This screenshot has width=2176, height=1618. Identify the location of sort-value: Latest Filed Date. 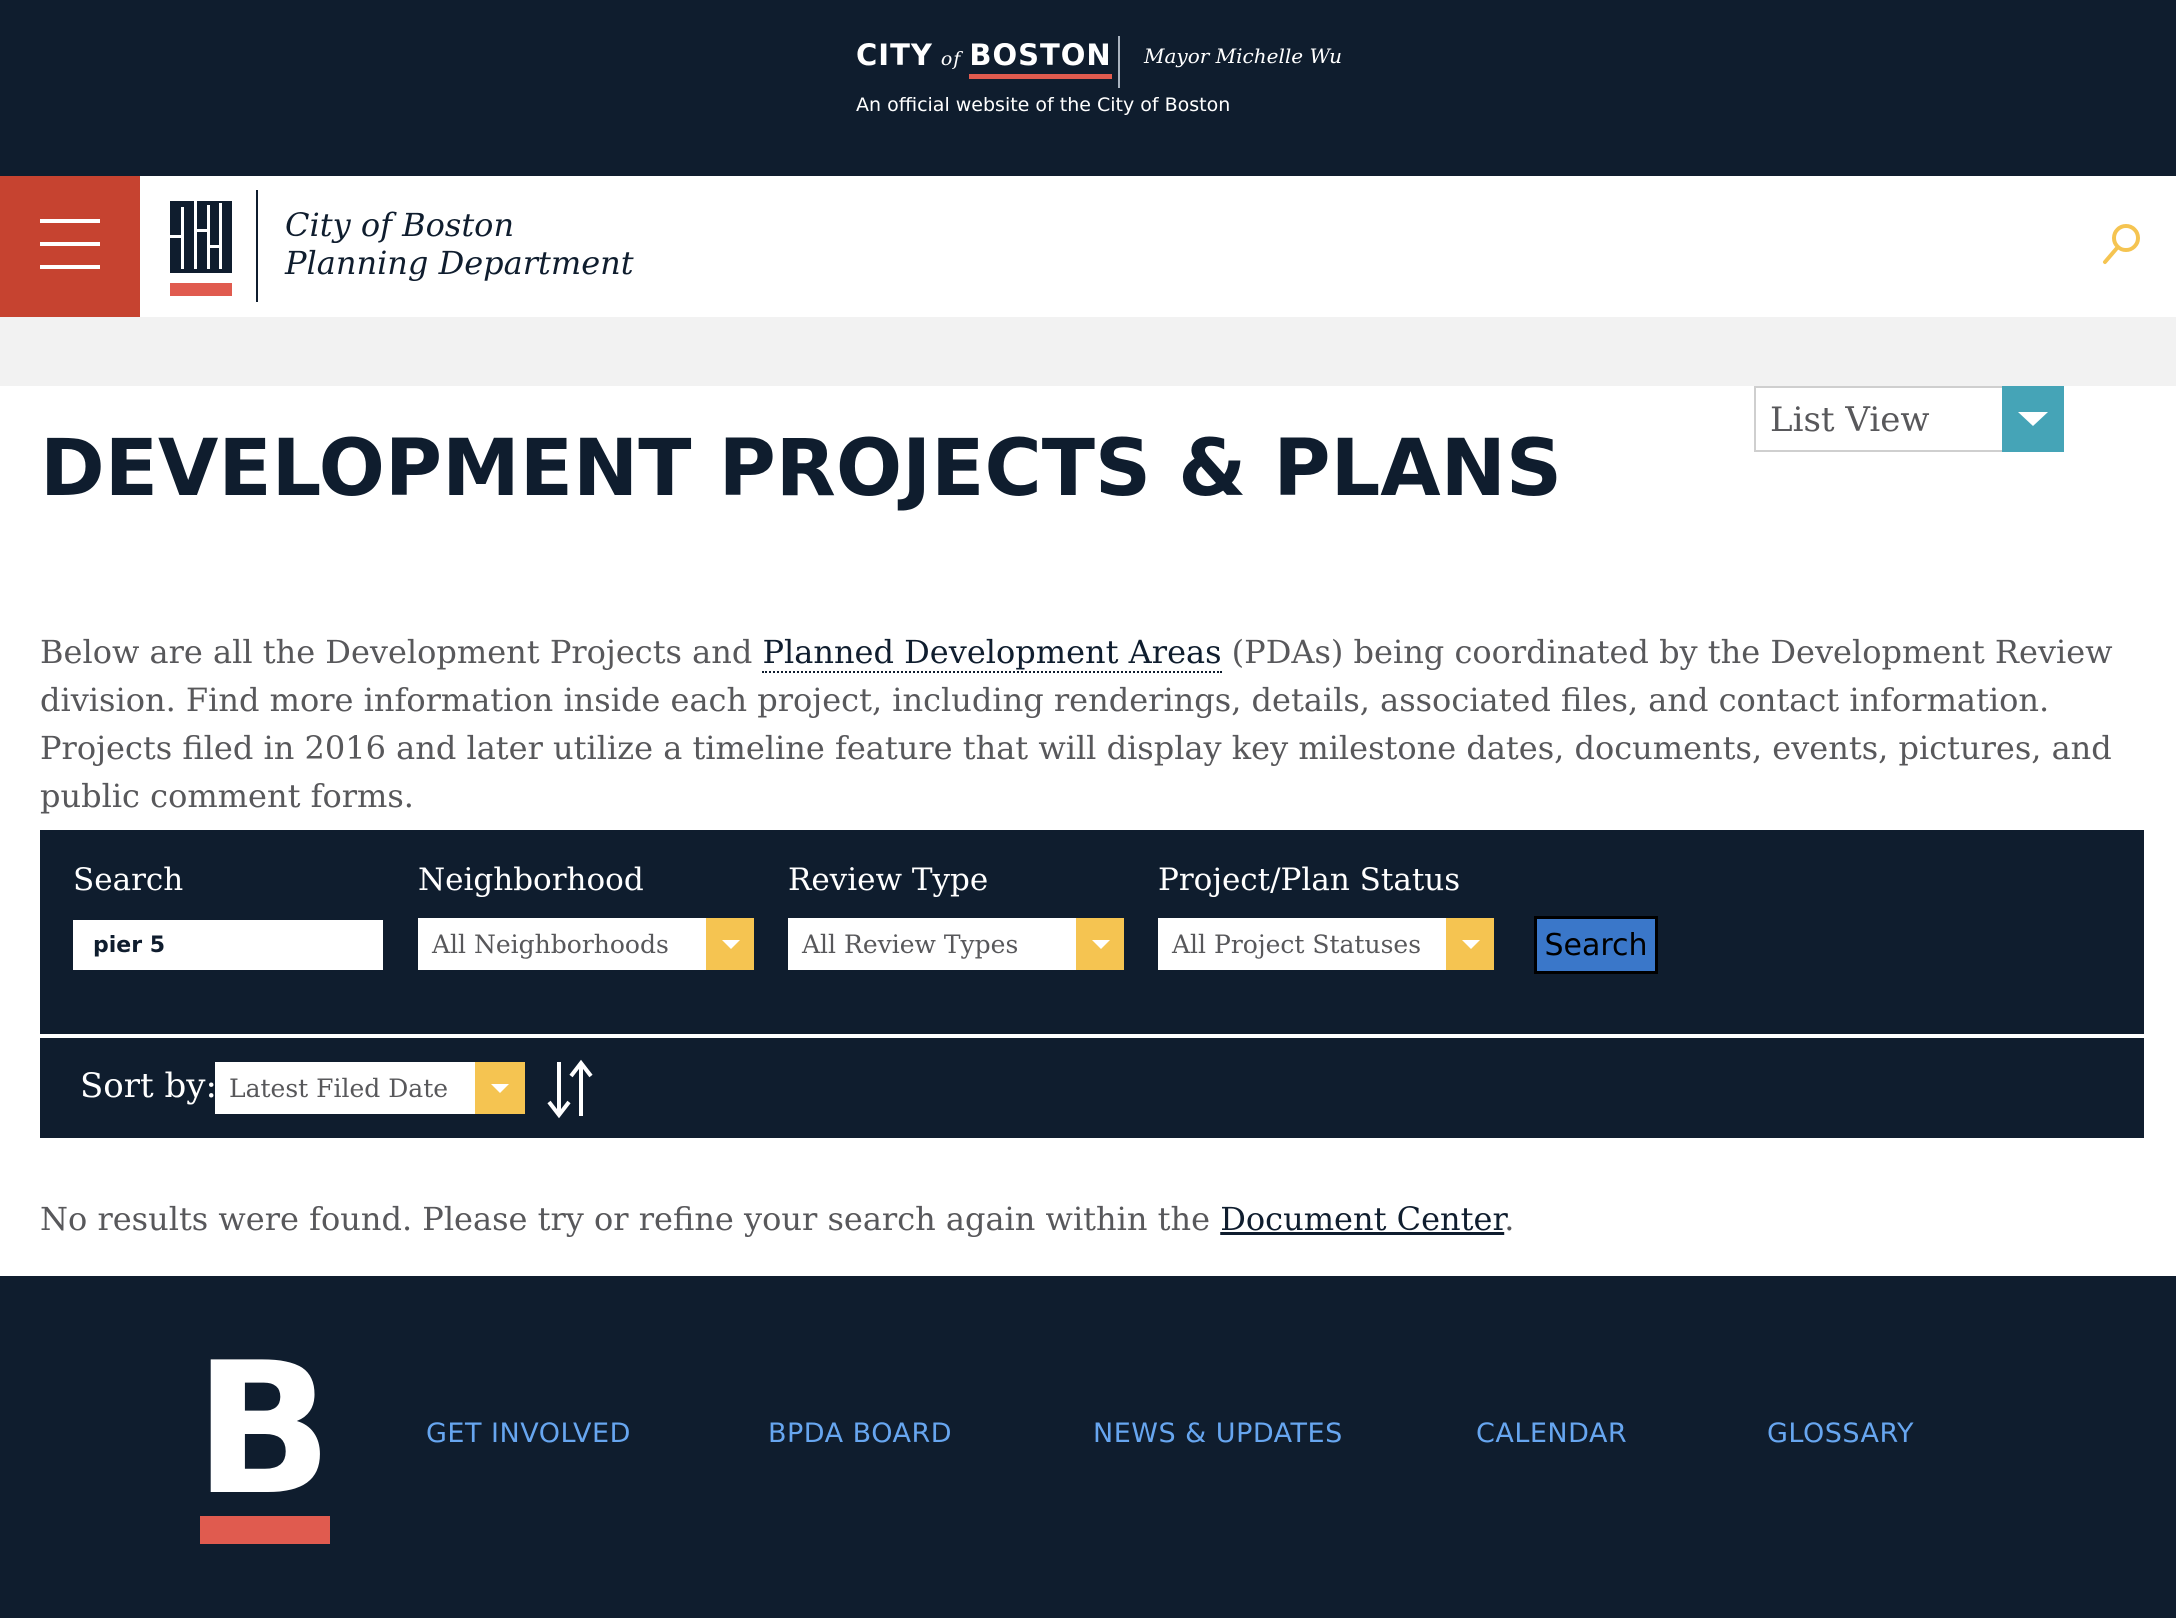
(339, 1088).